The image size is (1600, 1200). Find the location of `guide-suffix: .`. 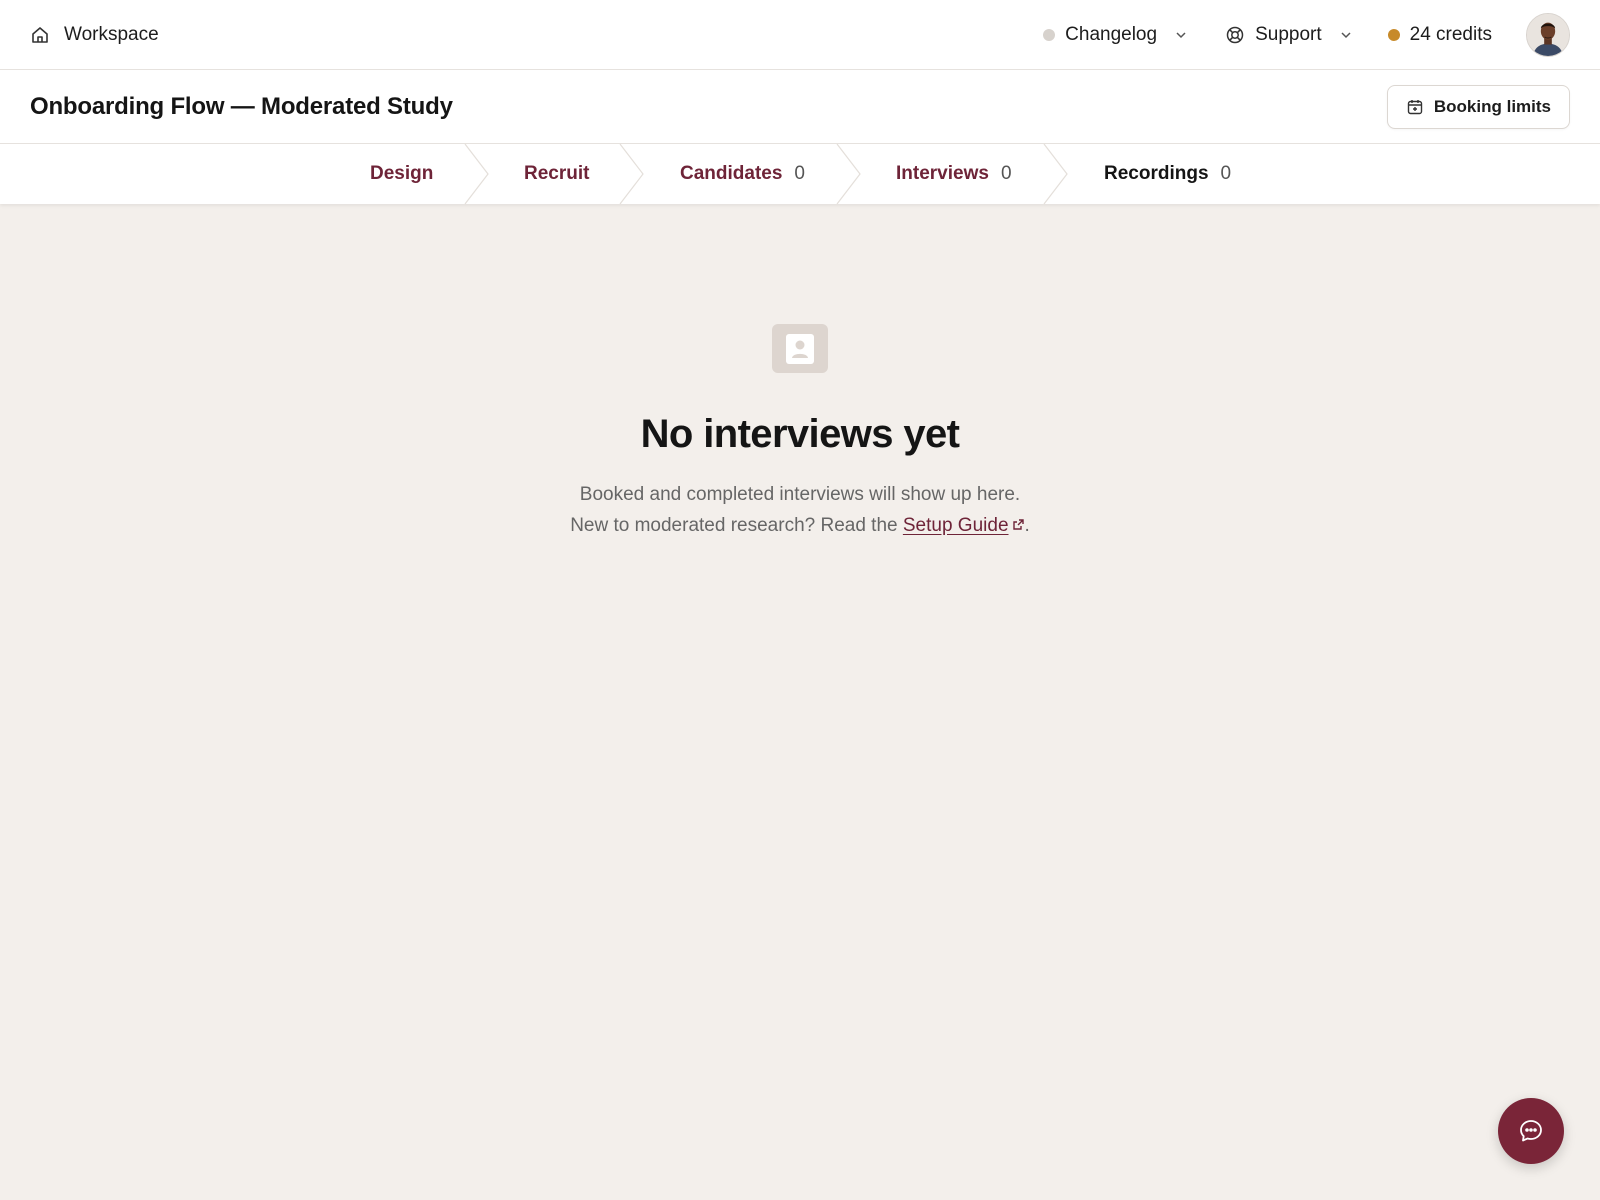

guide-suffix: . is located at coordinates (1027, 525).